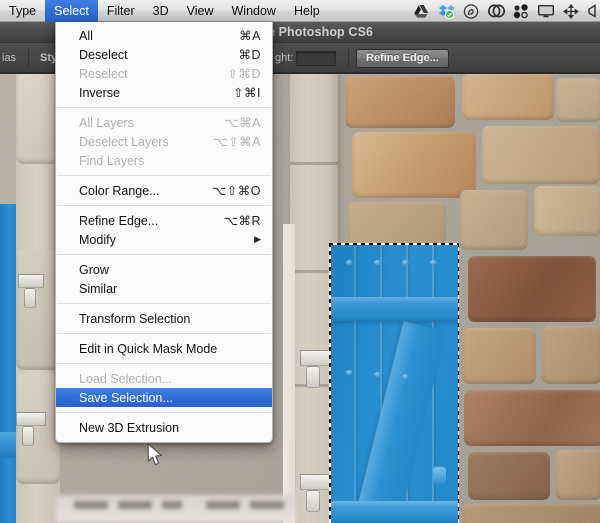 Image resolution: width=600 pixels, height=523 pixels. What do you see at coordinates (164, 288) in the screenshot?
I see `menu-item-similar: Similar` at bounding box center [164, 288].